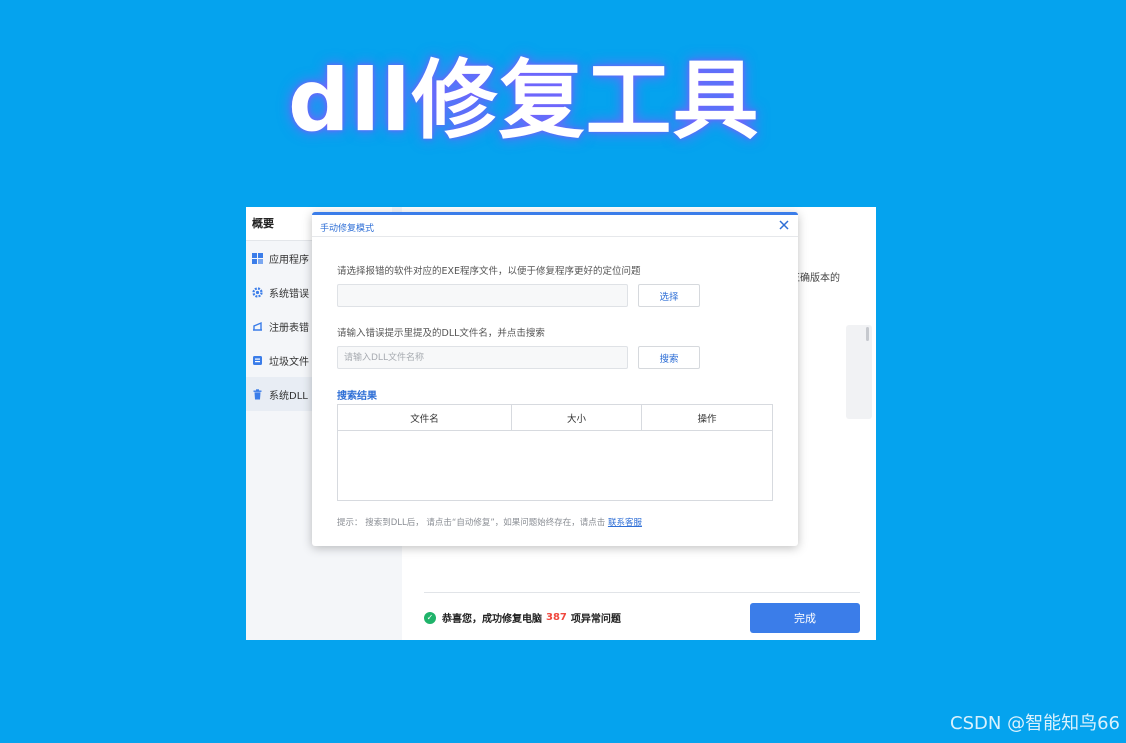 This screenshot has width=1126, height=743. Describe the element at coordinates (595, 619) in the screenshot. I see `status-suffix: 项异常问题` at that location.